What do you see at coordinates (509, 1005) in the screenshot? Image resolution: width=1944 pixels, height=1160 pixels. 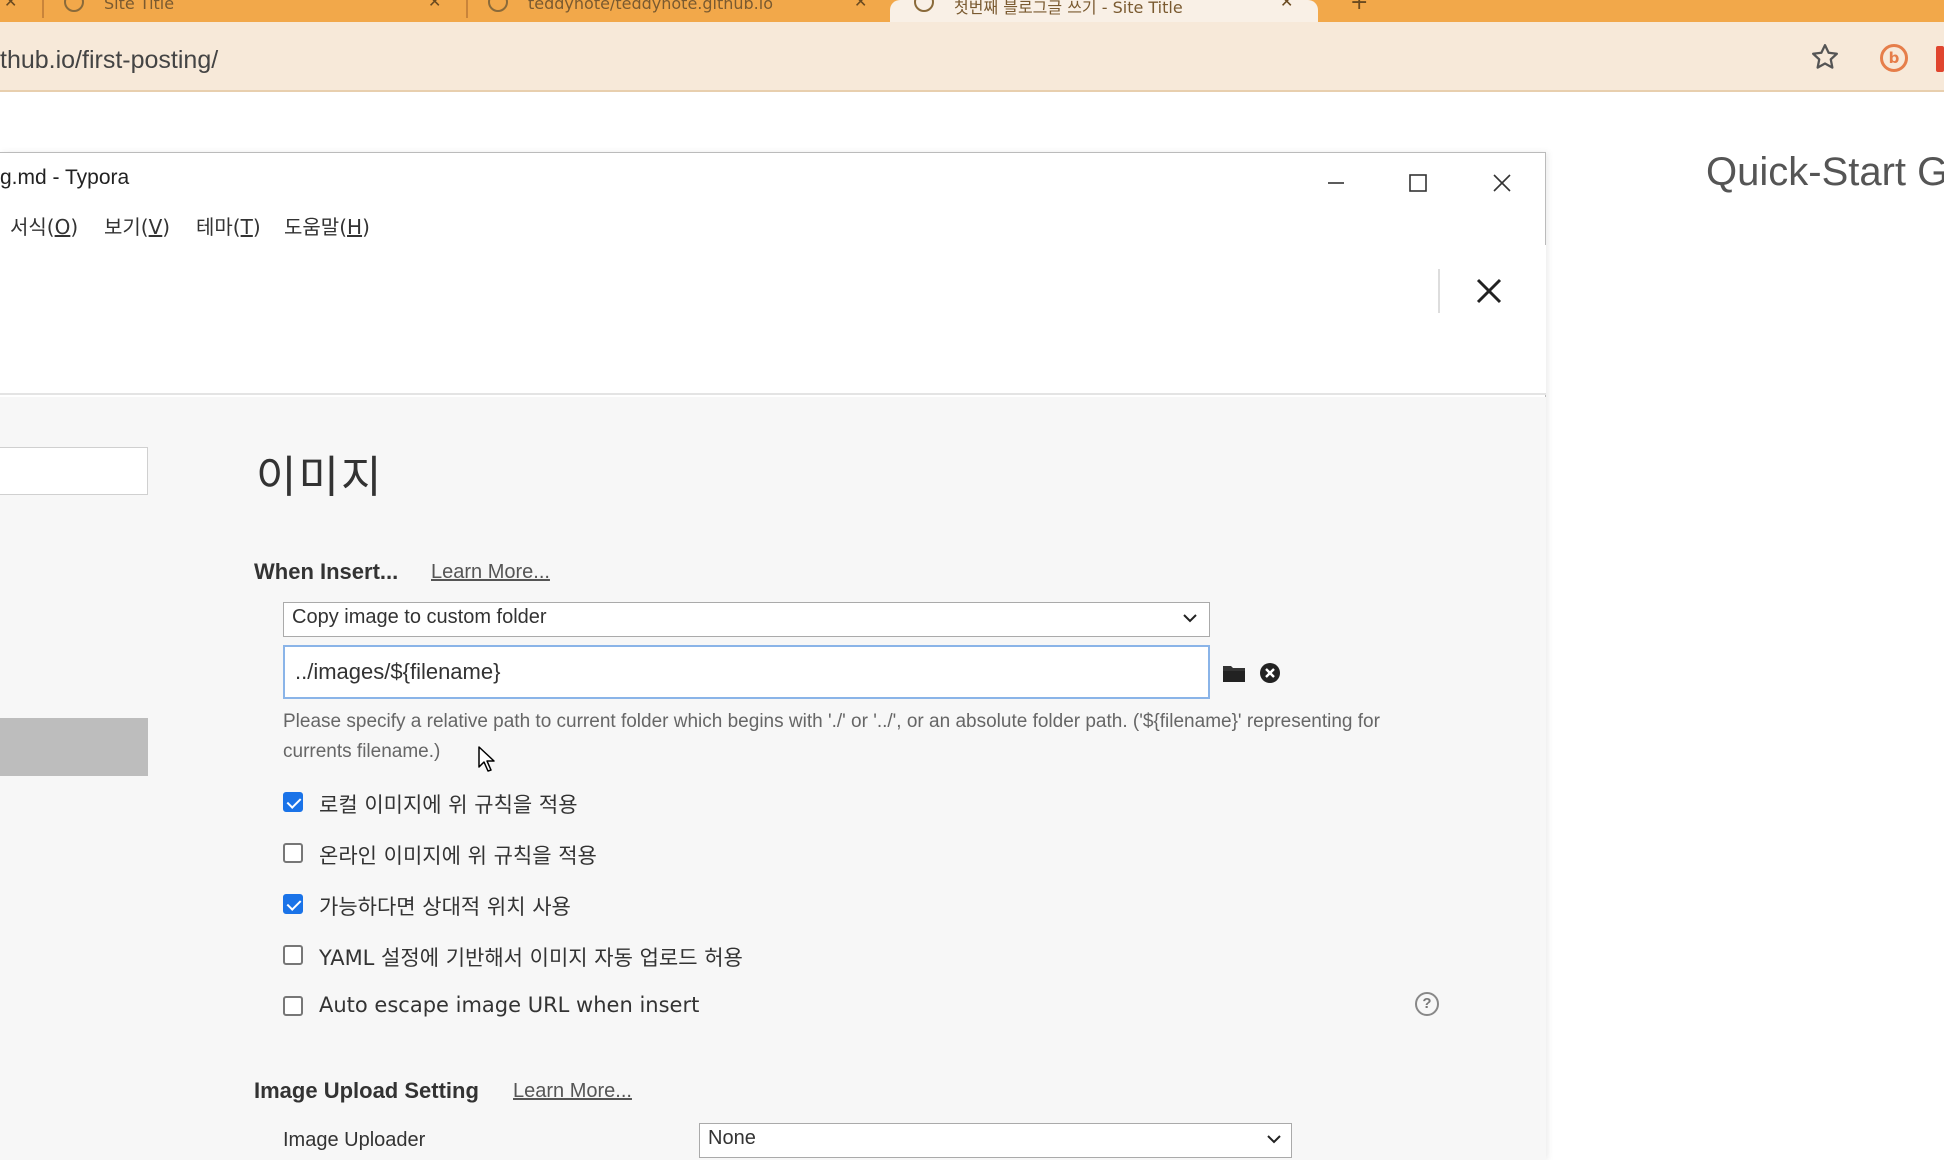 I see `checkbox-label: Auto escape image URL when insert` at bounding box center [509, 1005].